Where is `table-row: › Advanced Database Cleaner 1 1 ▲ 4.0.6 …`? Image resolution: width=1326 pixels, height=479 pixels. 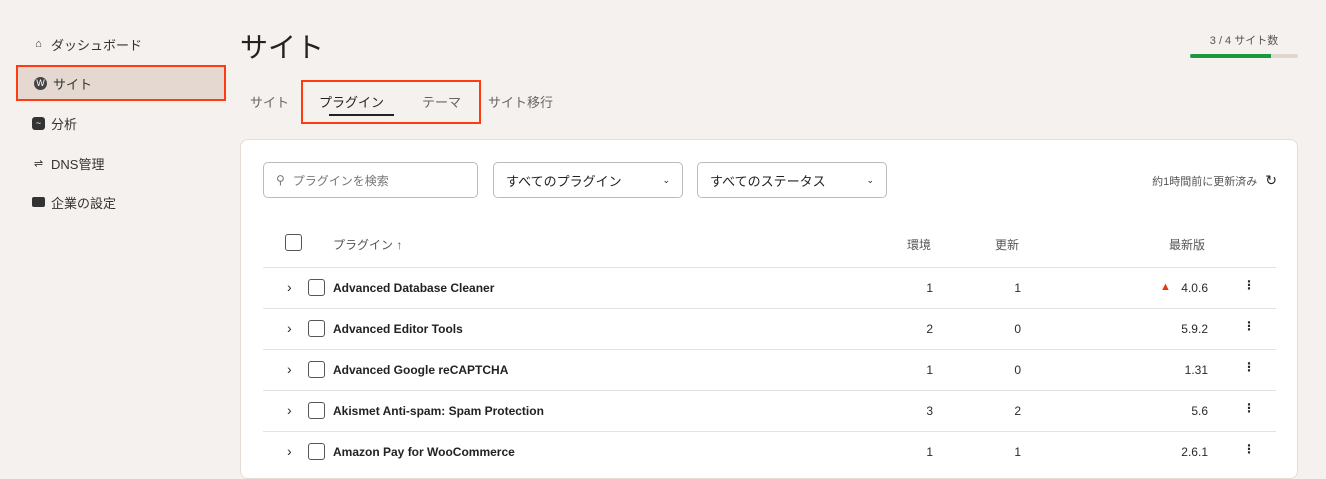
table-row: › Advanced Database Cleaner 1 1 ▲ 4.0.6 … is located at coordinates (769, 287).